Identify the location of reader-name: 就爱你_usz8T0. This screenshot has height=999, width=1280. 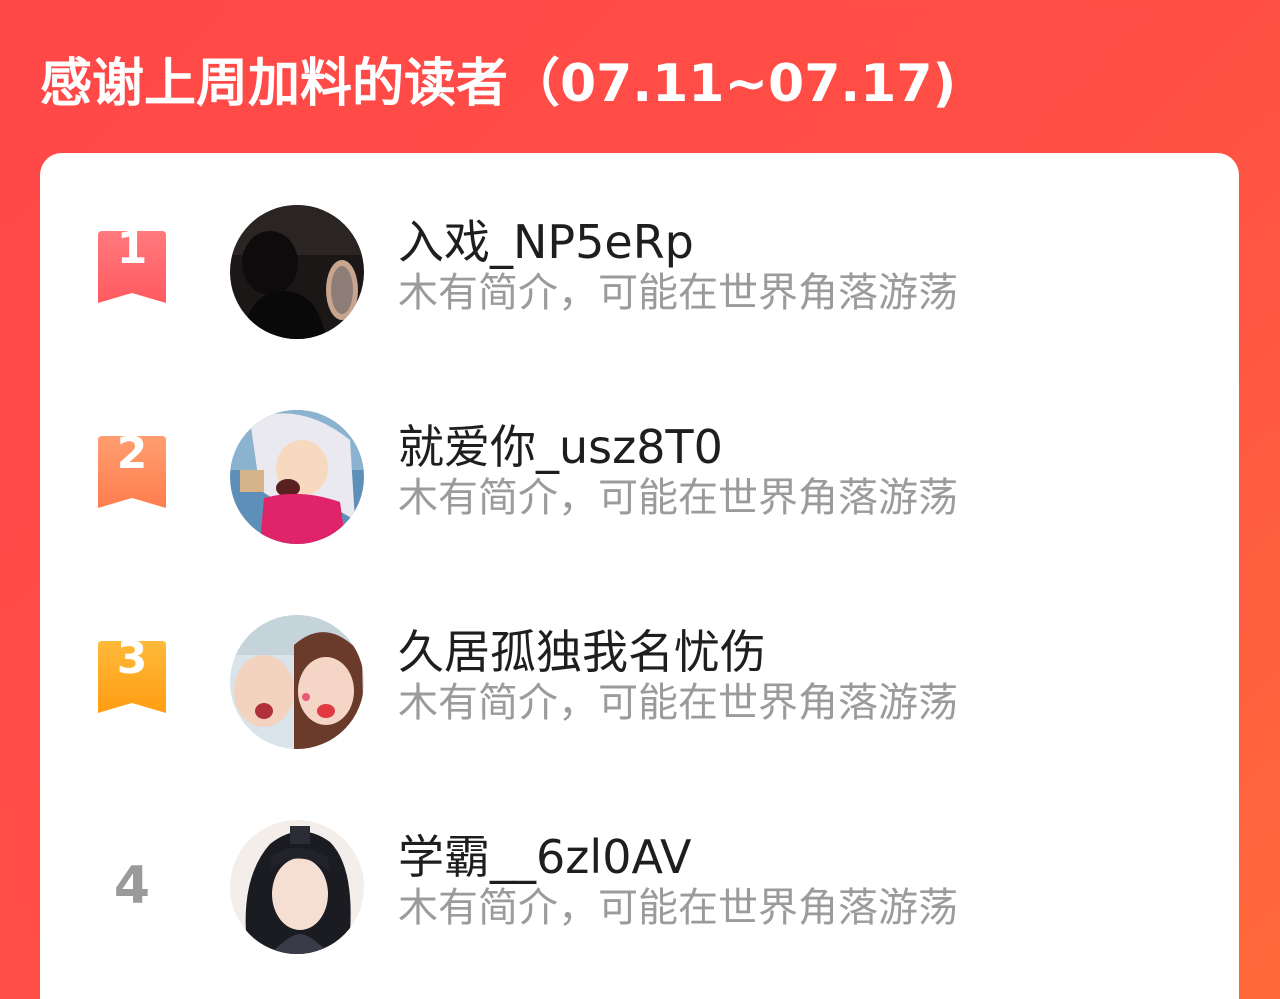
(560, 447).